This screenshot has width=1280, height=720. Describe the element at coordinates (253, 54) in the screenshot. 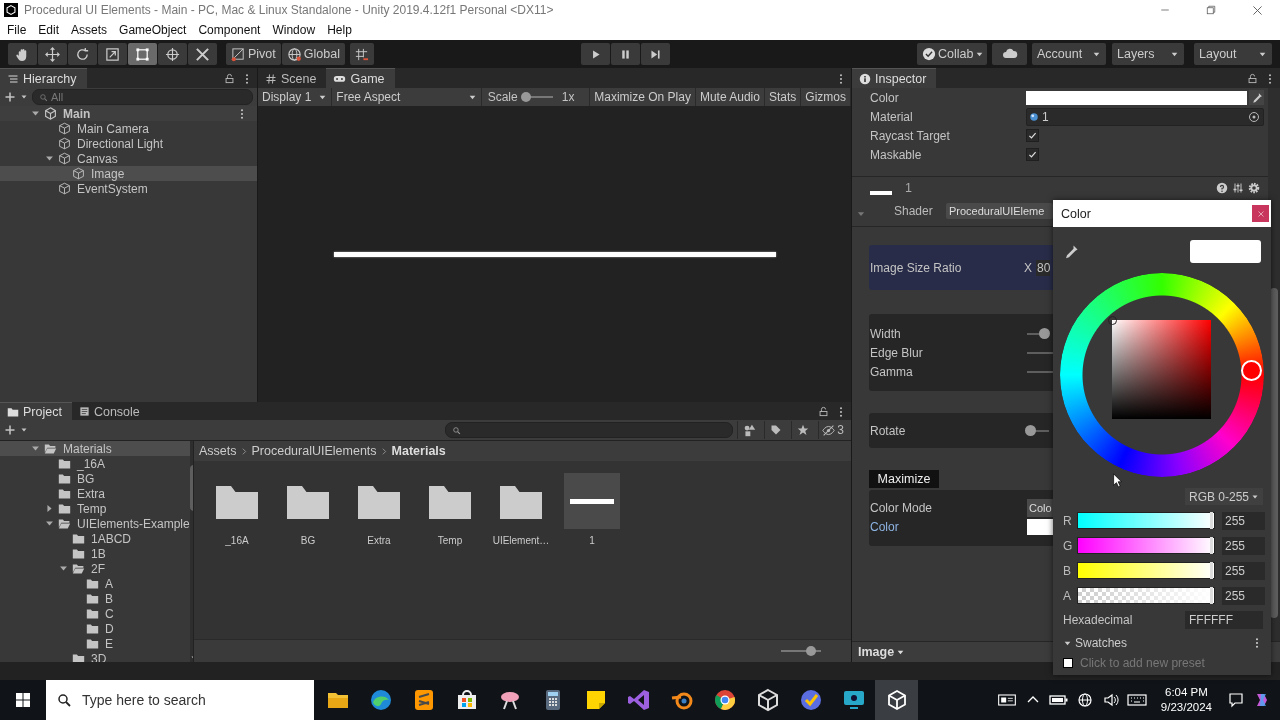

I see `pivot-button: Pivot` at that location.